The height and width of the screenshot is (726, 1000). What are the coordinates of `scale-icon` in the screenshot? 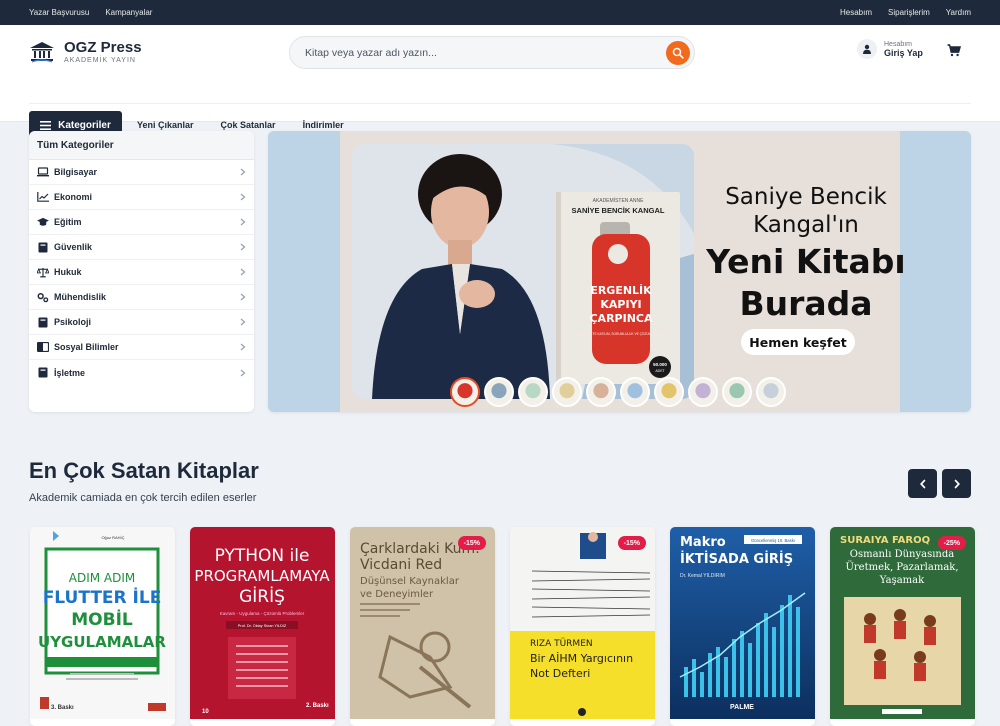 It's located at (43, 272).